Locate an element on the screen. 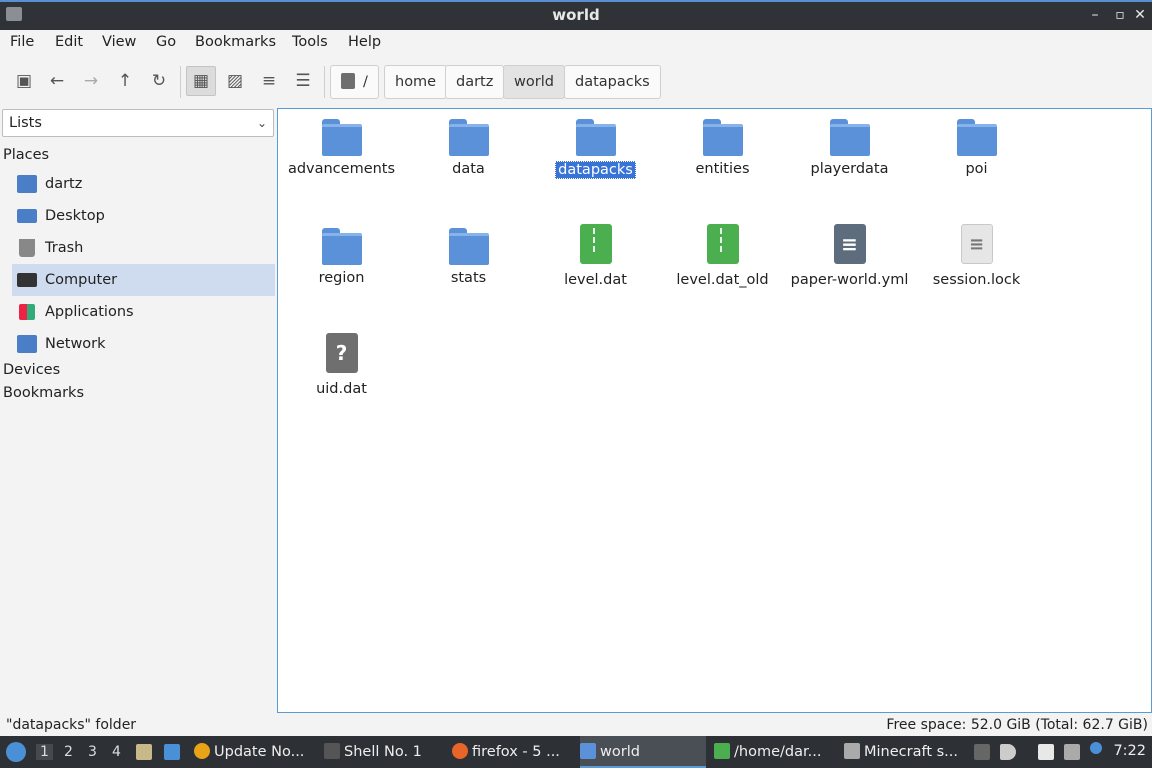 The width and height of the screenshot is (1152, 768). file-name: uid.dat is located at coordinates (341, 389).